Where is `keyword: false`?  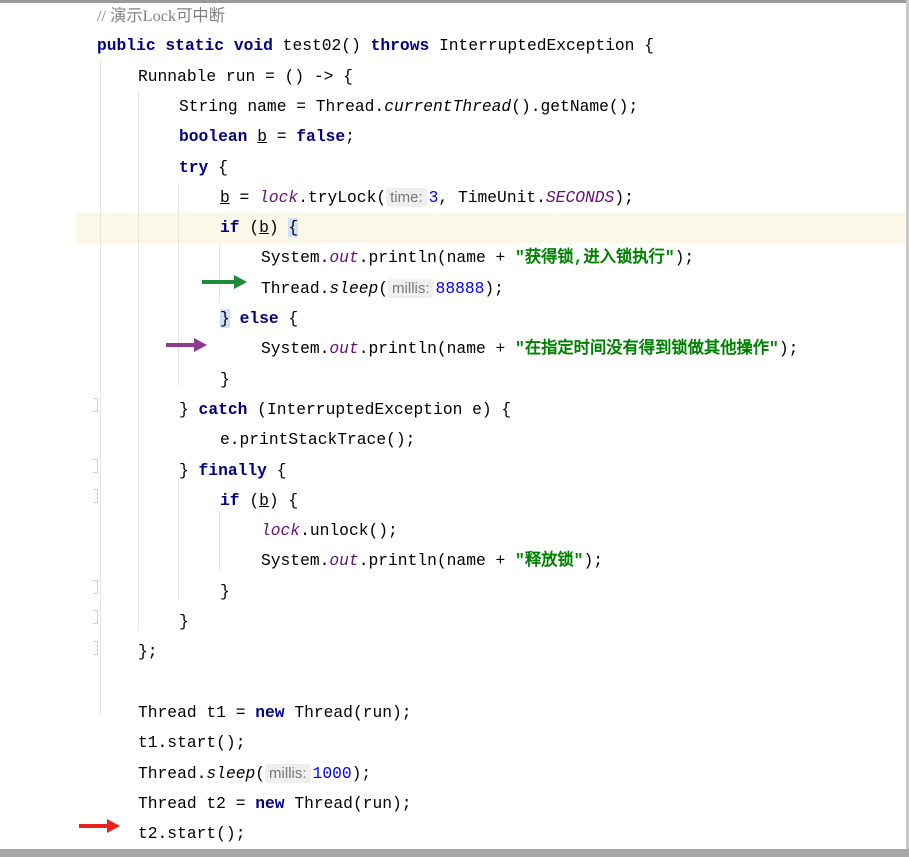 keyword: false is located at coordinates (321, 137).